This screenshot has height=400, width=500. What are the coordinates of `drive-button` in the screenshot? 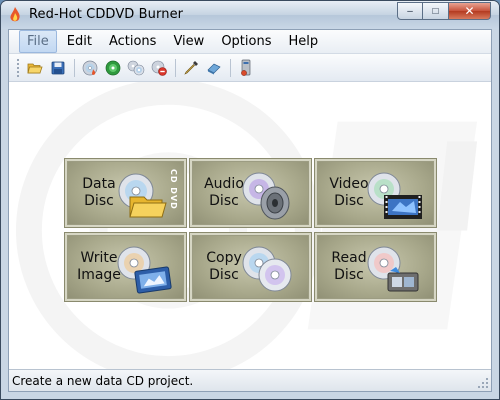 It's located at (246, 68).